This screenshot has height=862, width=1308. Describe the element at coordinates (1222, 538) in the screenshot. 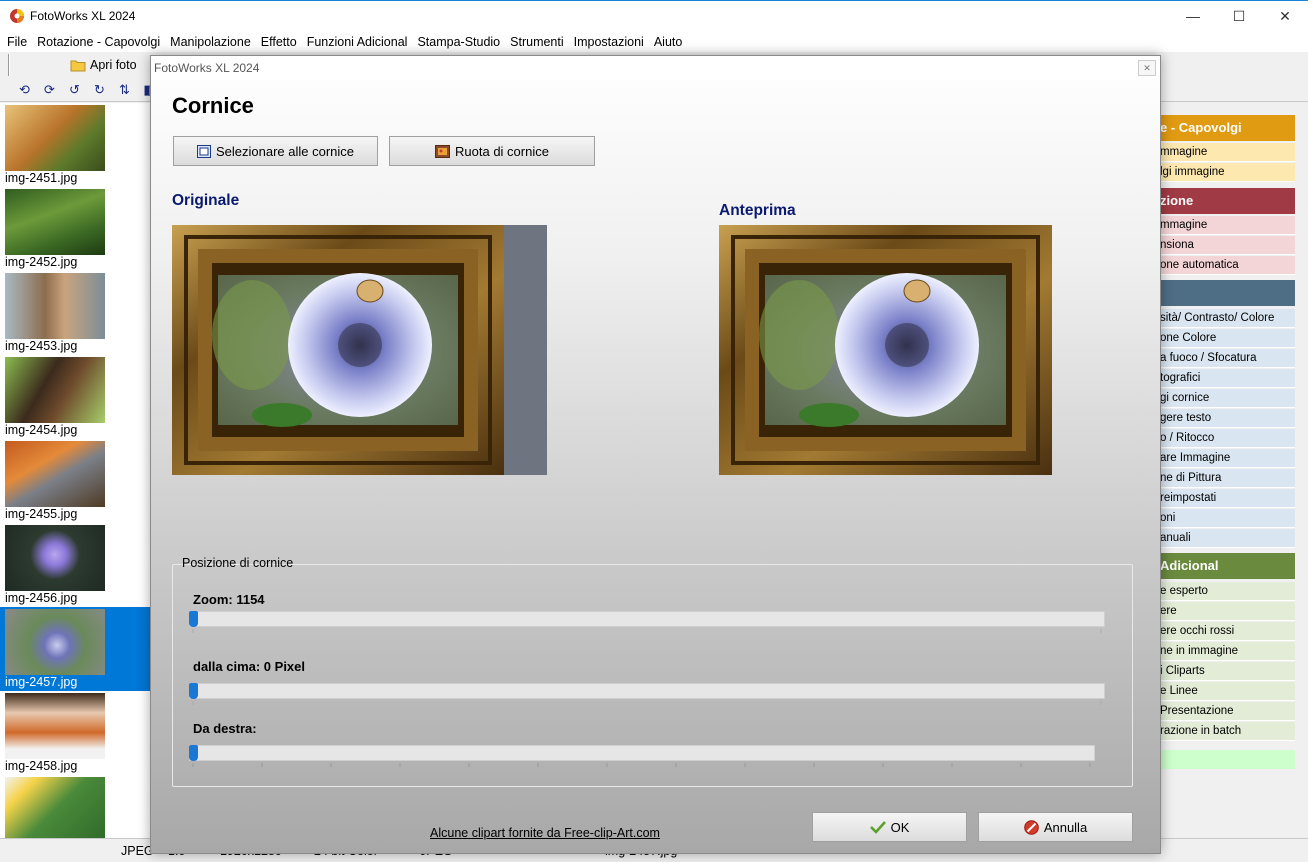

I see `task-item: anuali` at that location.